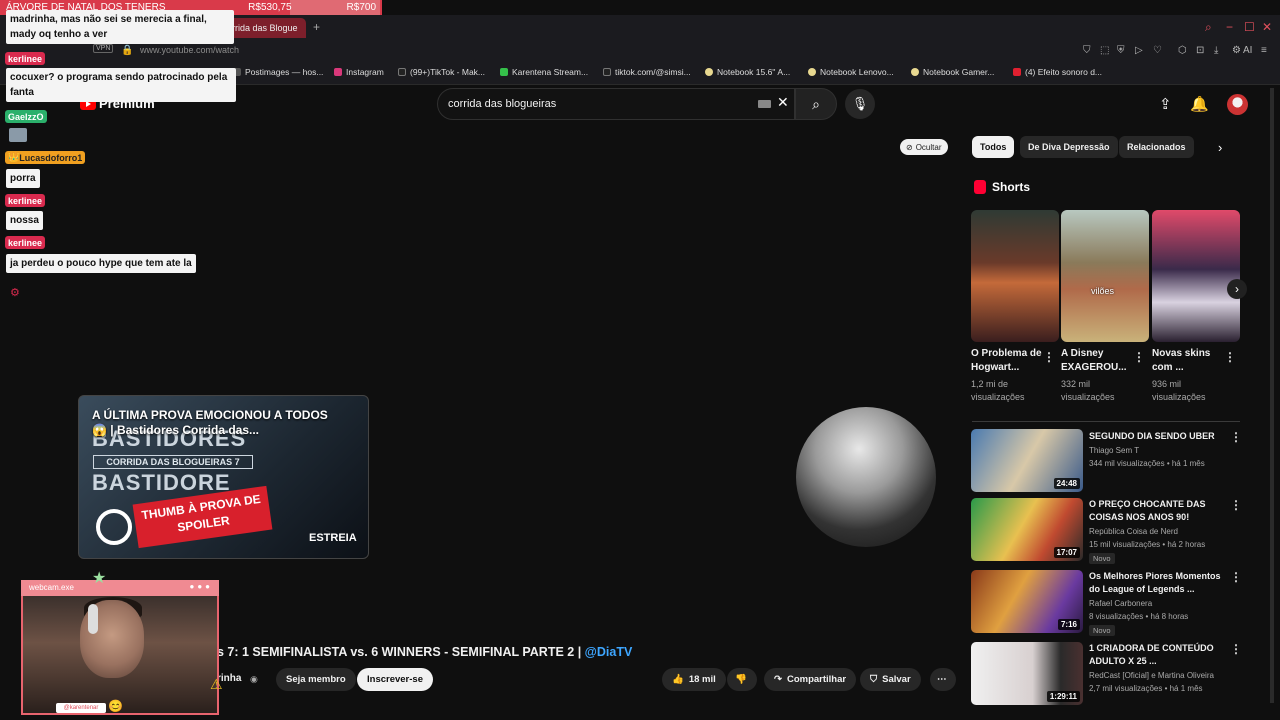 Image resolution: width=1280 pixels, height=720 pixels. What do you see at coordinates (15, 292) in the screenshot?
I see `gear-icon: ⚙` at bounding box center [15, 292].